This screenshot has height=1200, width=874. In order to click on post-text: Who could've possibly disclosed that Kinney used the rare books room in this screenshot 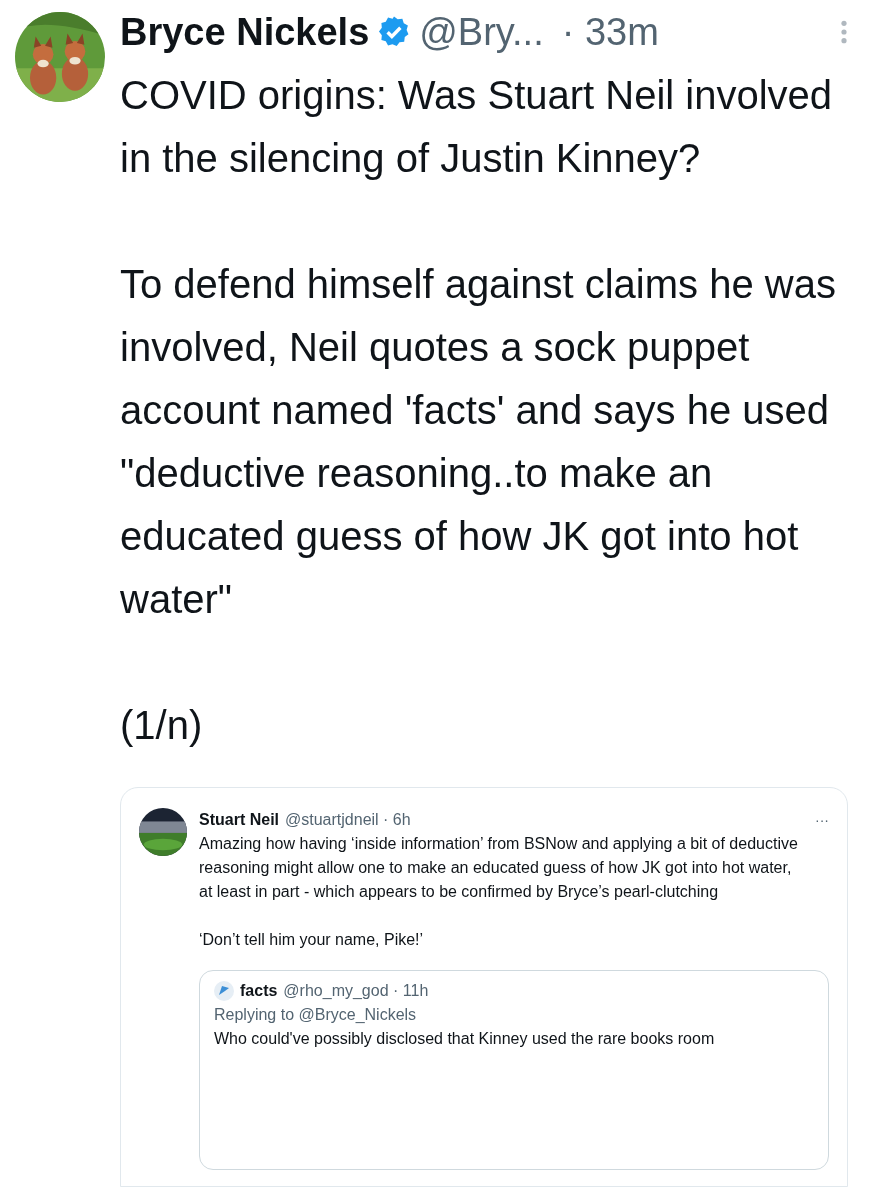, I will do `click(465, 1039)`.